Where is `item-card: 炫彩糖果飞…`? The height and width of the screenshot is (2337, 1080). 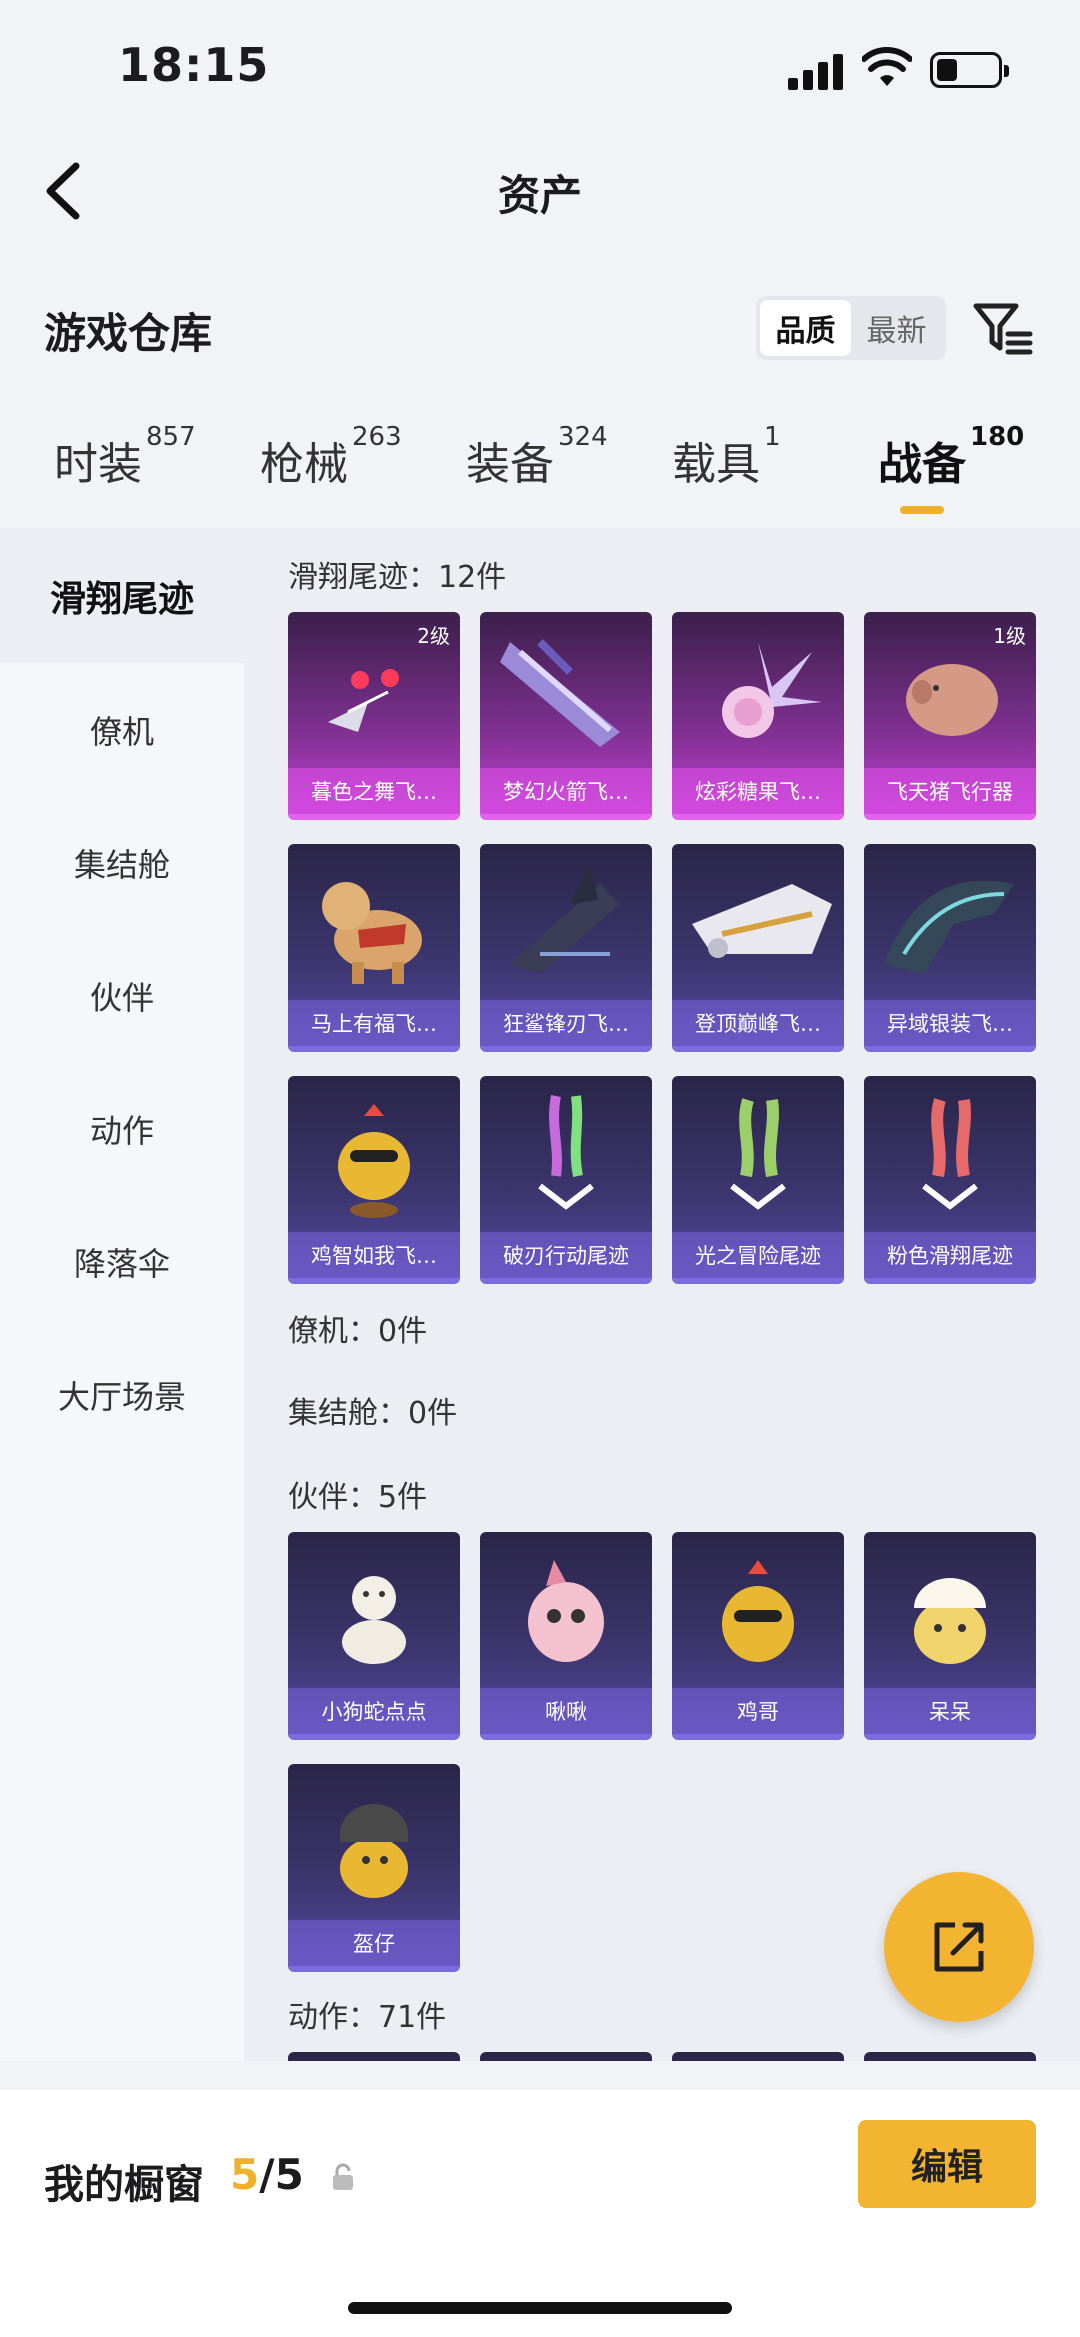
item-card: 炫彩糖果飞… is located at coordinates (758, 716).